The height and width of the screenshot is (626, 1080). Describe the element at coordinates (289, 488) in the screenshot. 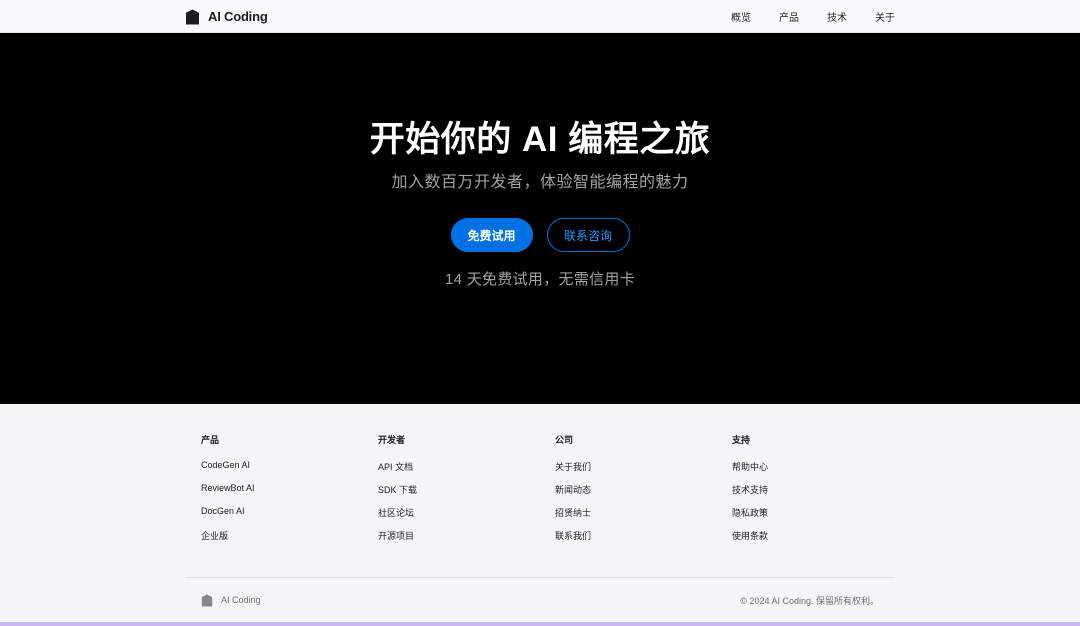

I see `footer-link: ReviewBot AI` at that location.